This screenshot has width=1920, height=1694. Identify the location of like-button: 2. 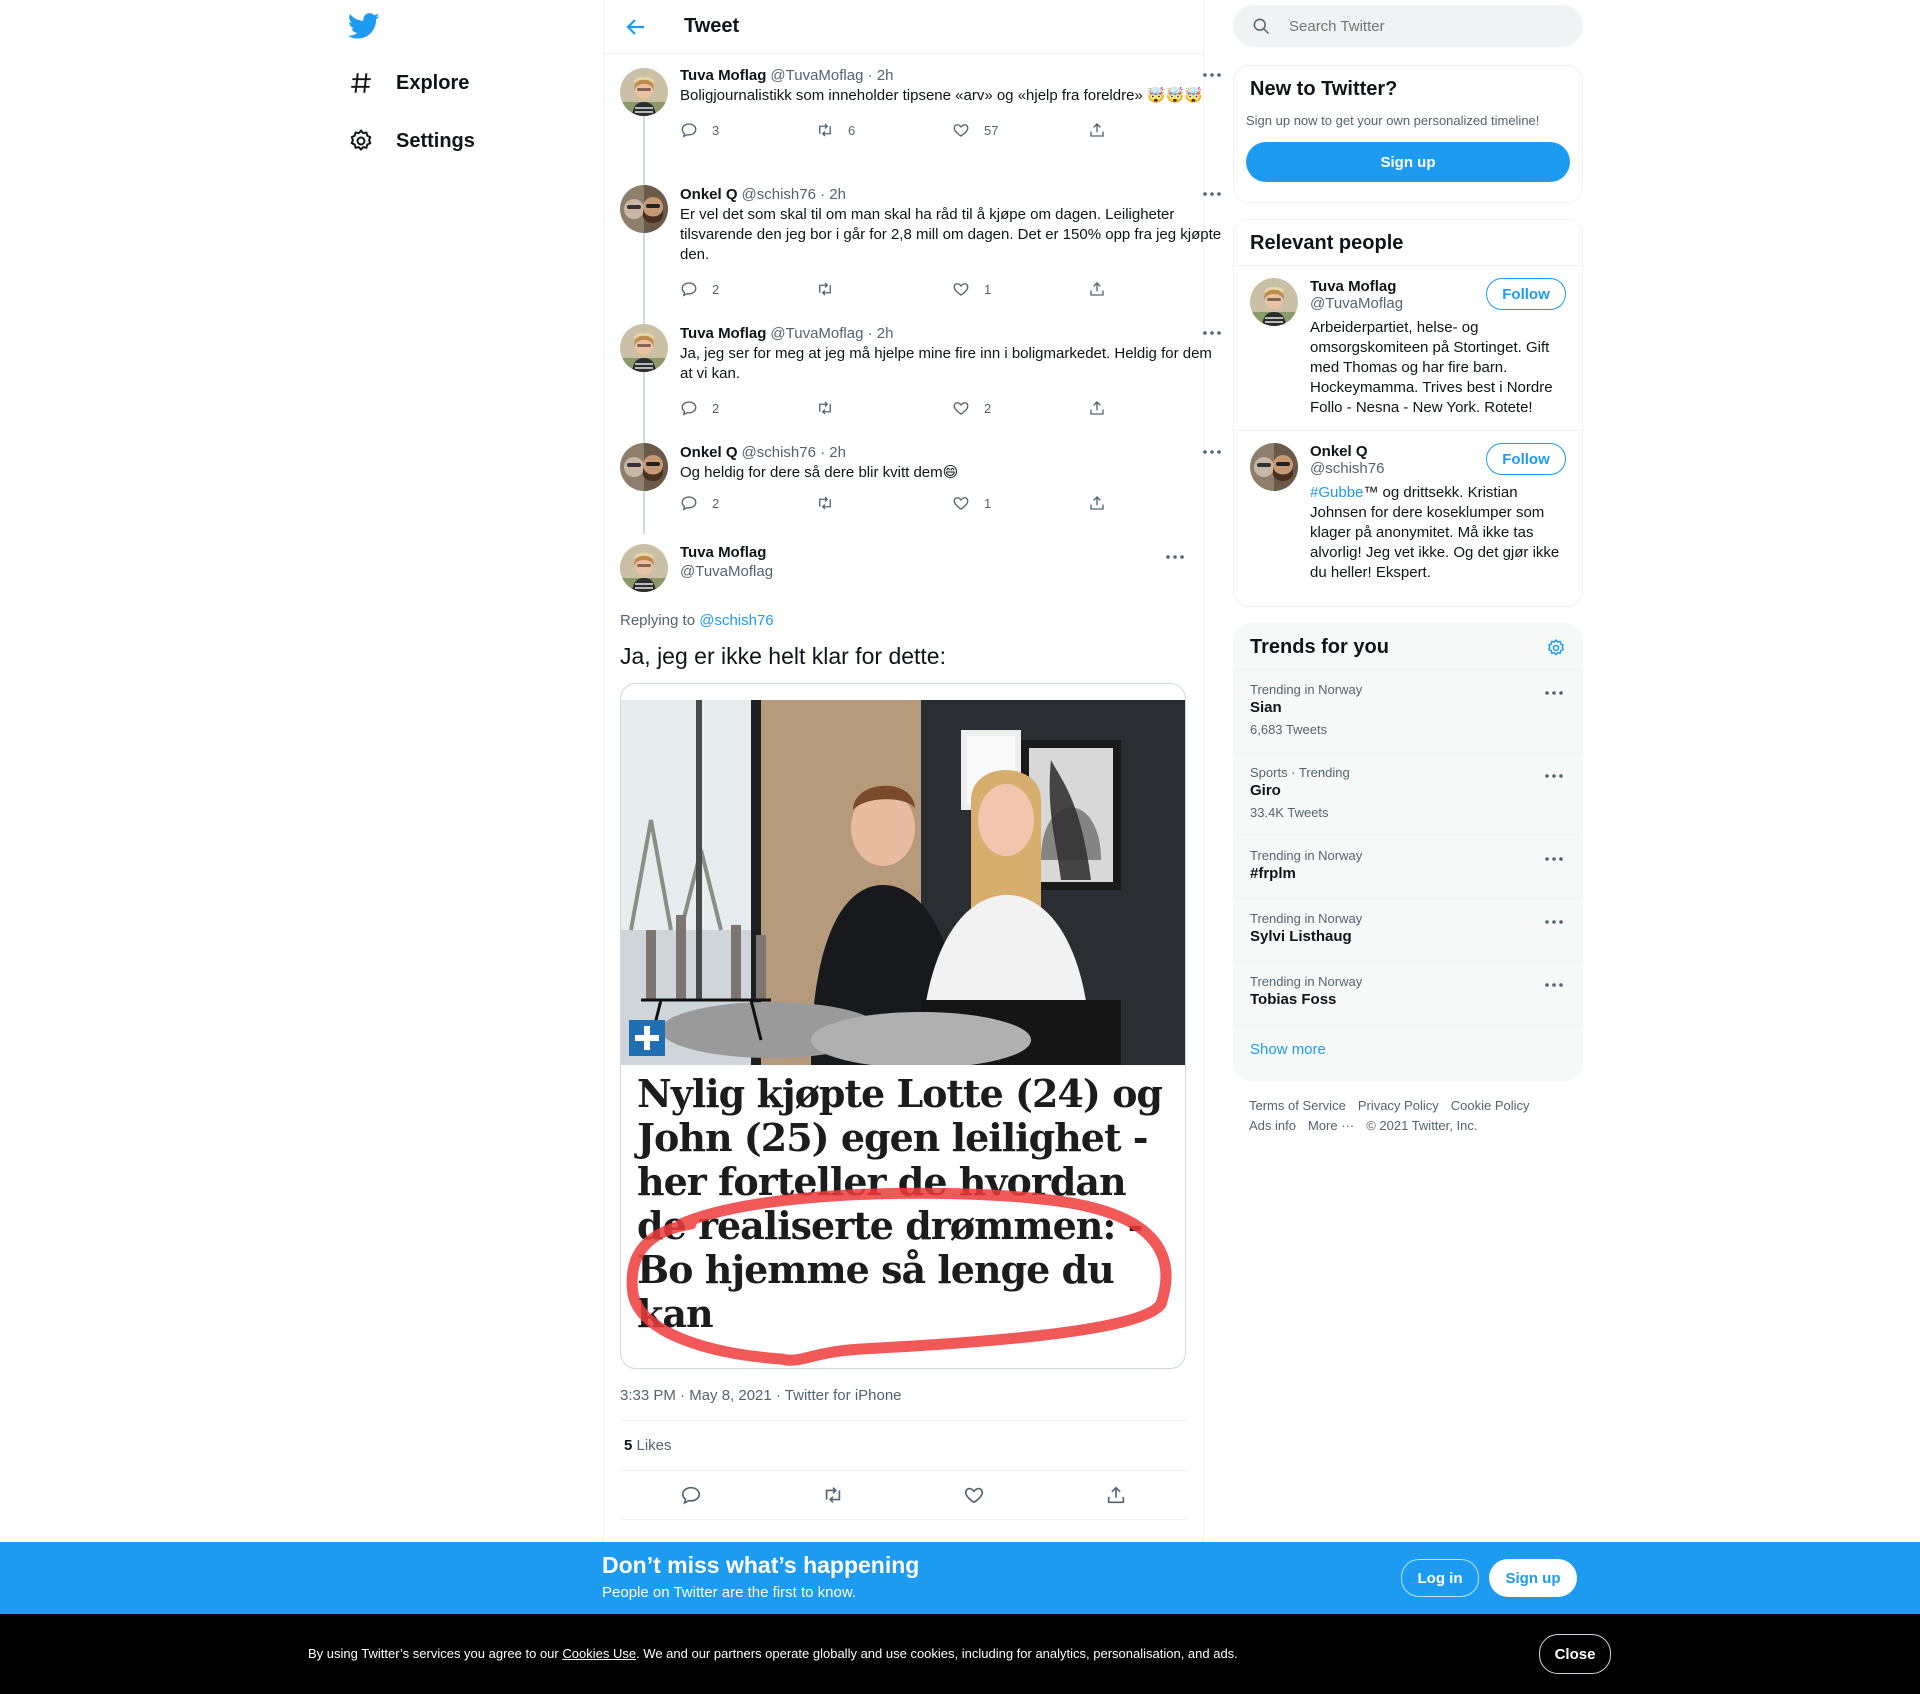
(1020, 408).